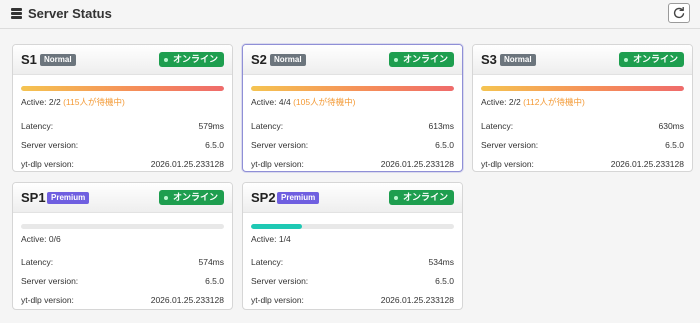 This screenshot has height=323, width=700. I want to click on latency-row: Latency: 613ms, so click(352, 126).